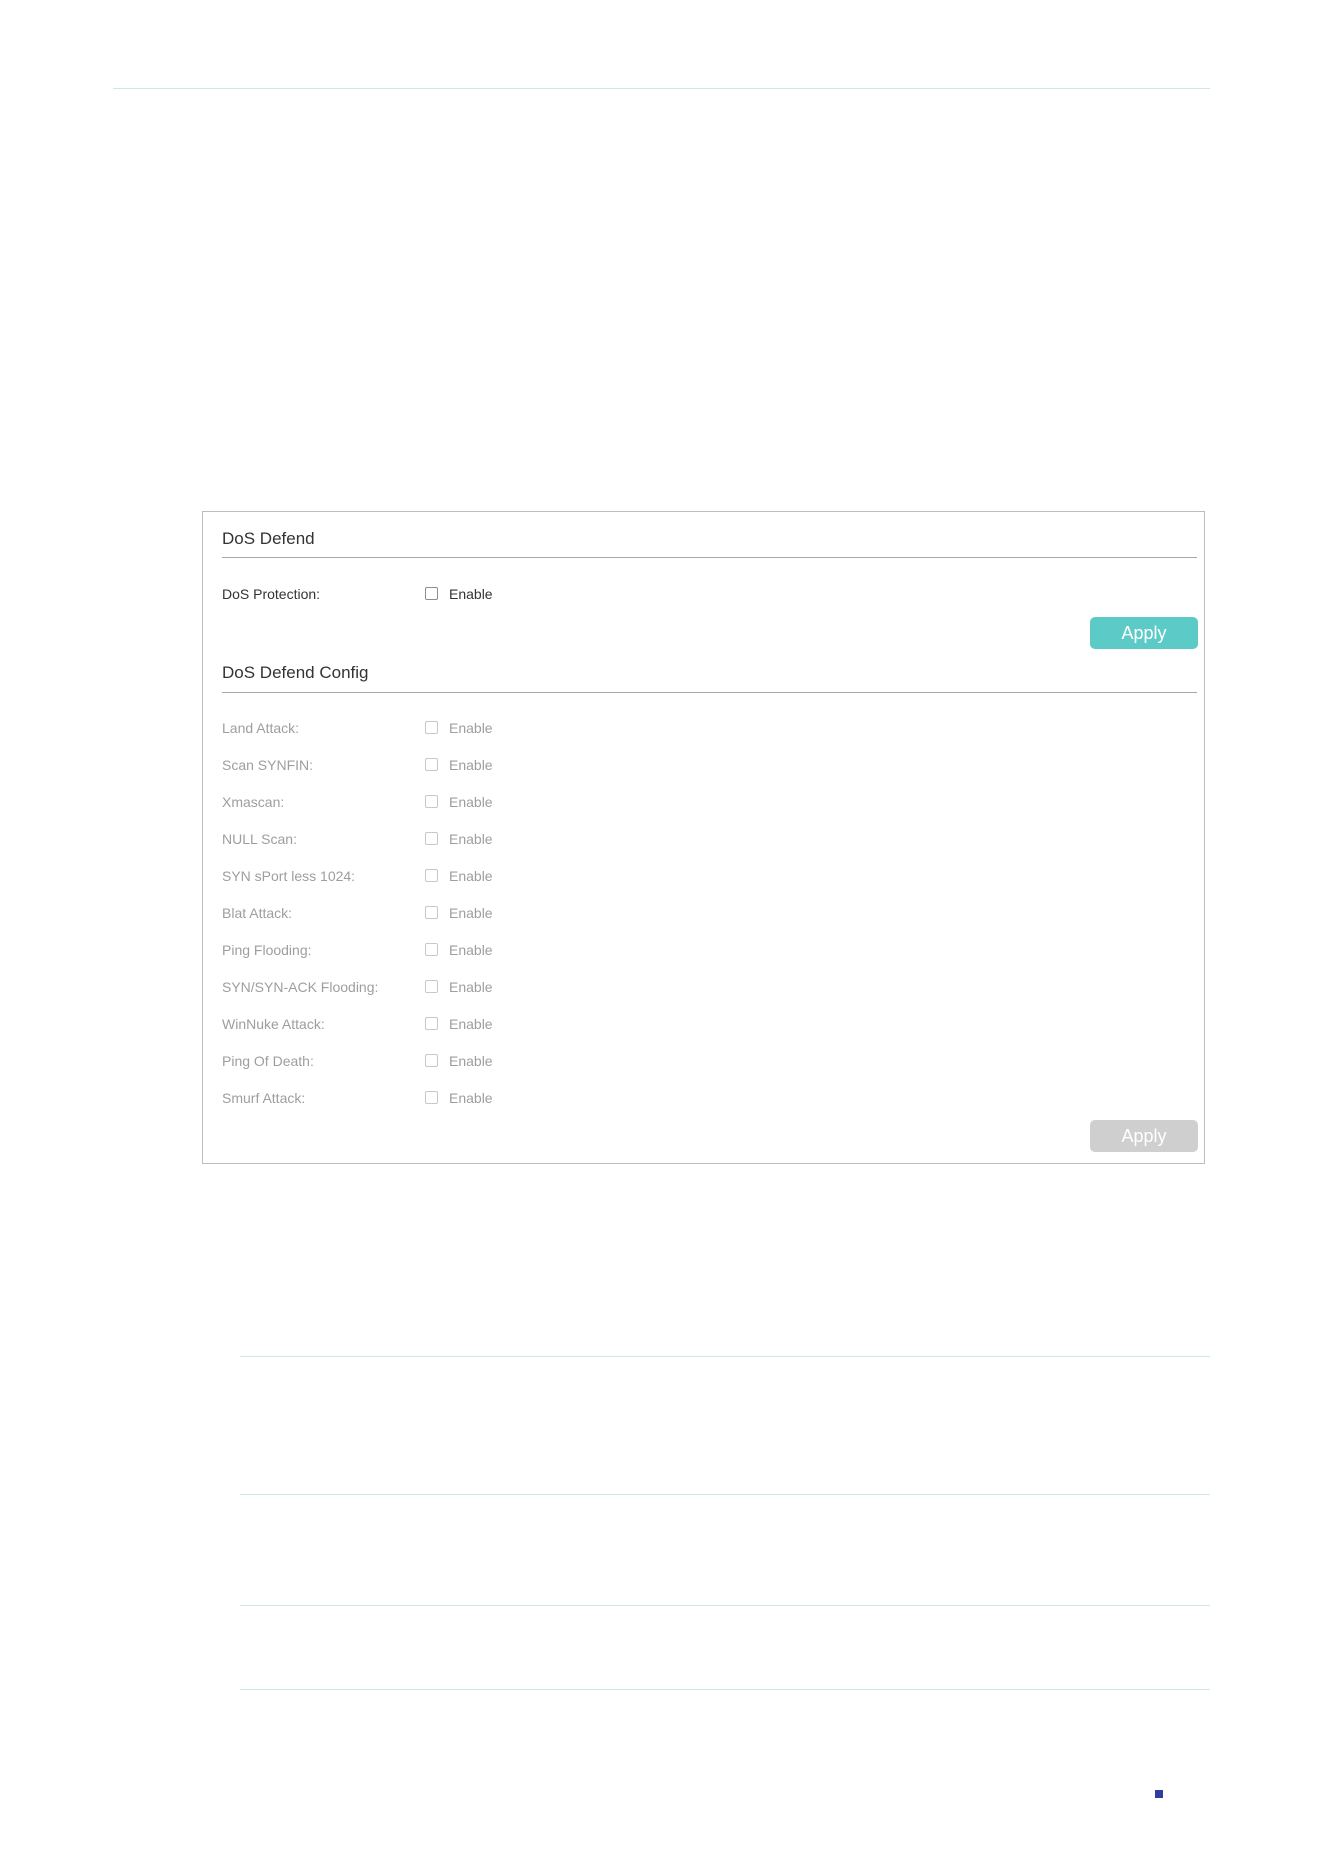 The width and height of the screenshot is (1324, 1872). What do you see at coordinates (661, 88) in the screenshot?
I see `header-divider` at bounding box center [661, 88].